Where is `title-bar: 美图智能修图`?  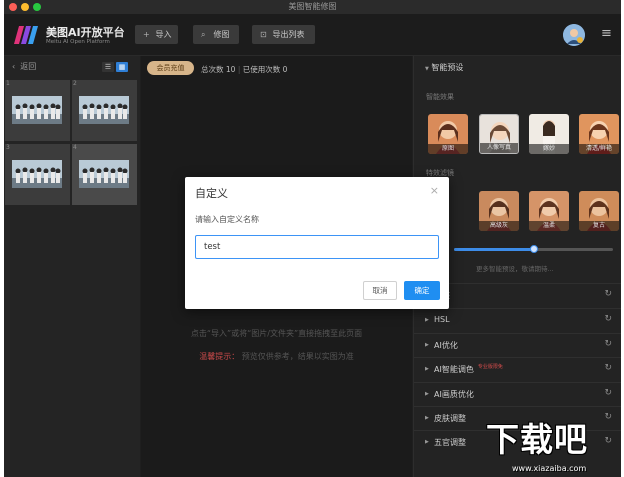
title-bar: 美图智能修图 is located at coordinates (312, 7).